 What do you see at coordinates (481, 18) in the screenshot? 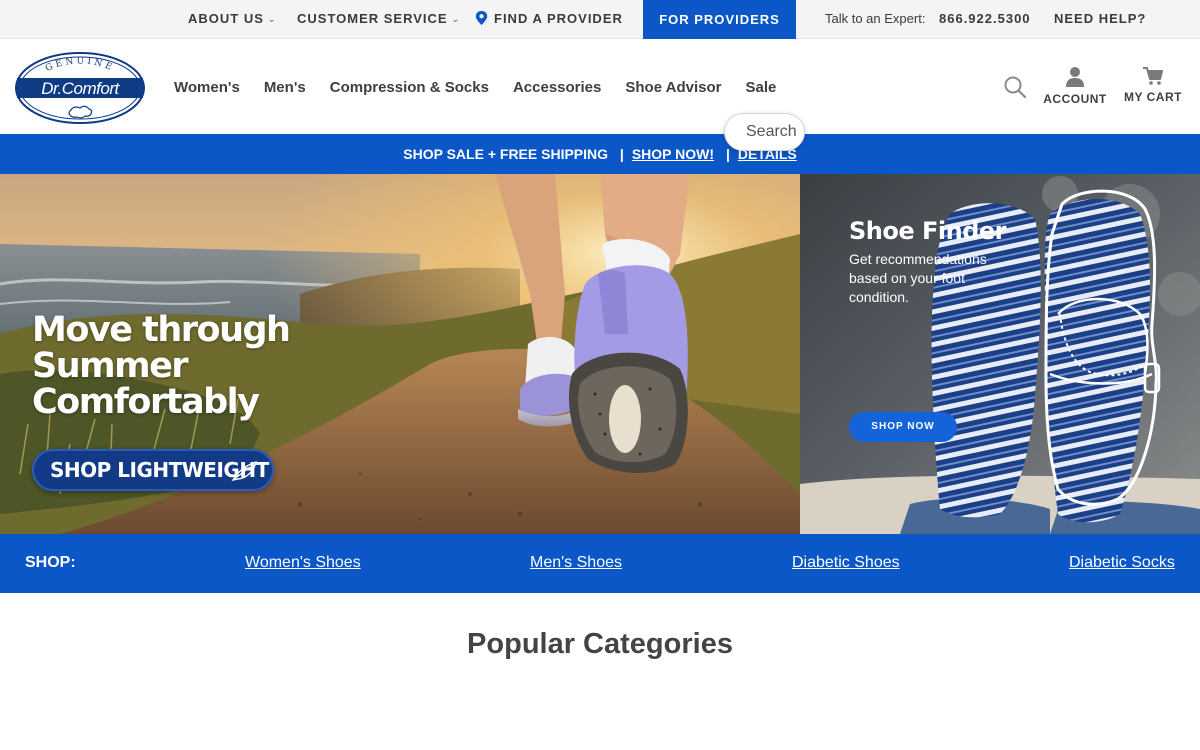
I see `location-pin-icon` at bounding box center [481, 18].